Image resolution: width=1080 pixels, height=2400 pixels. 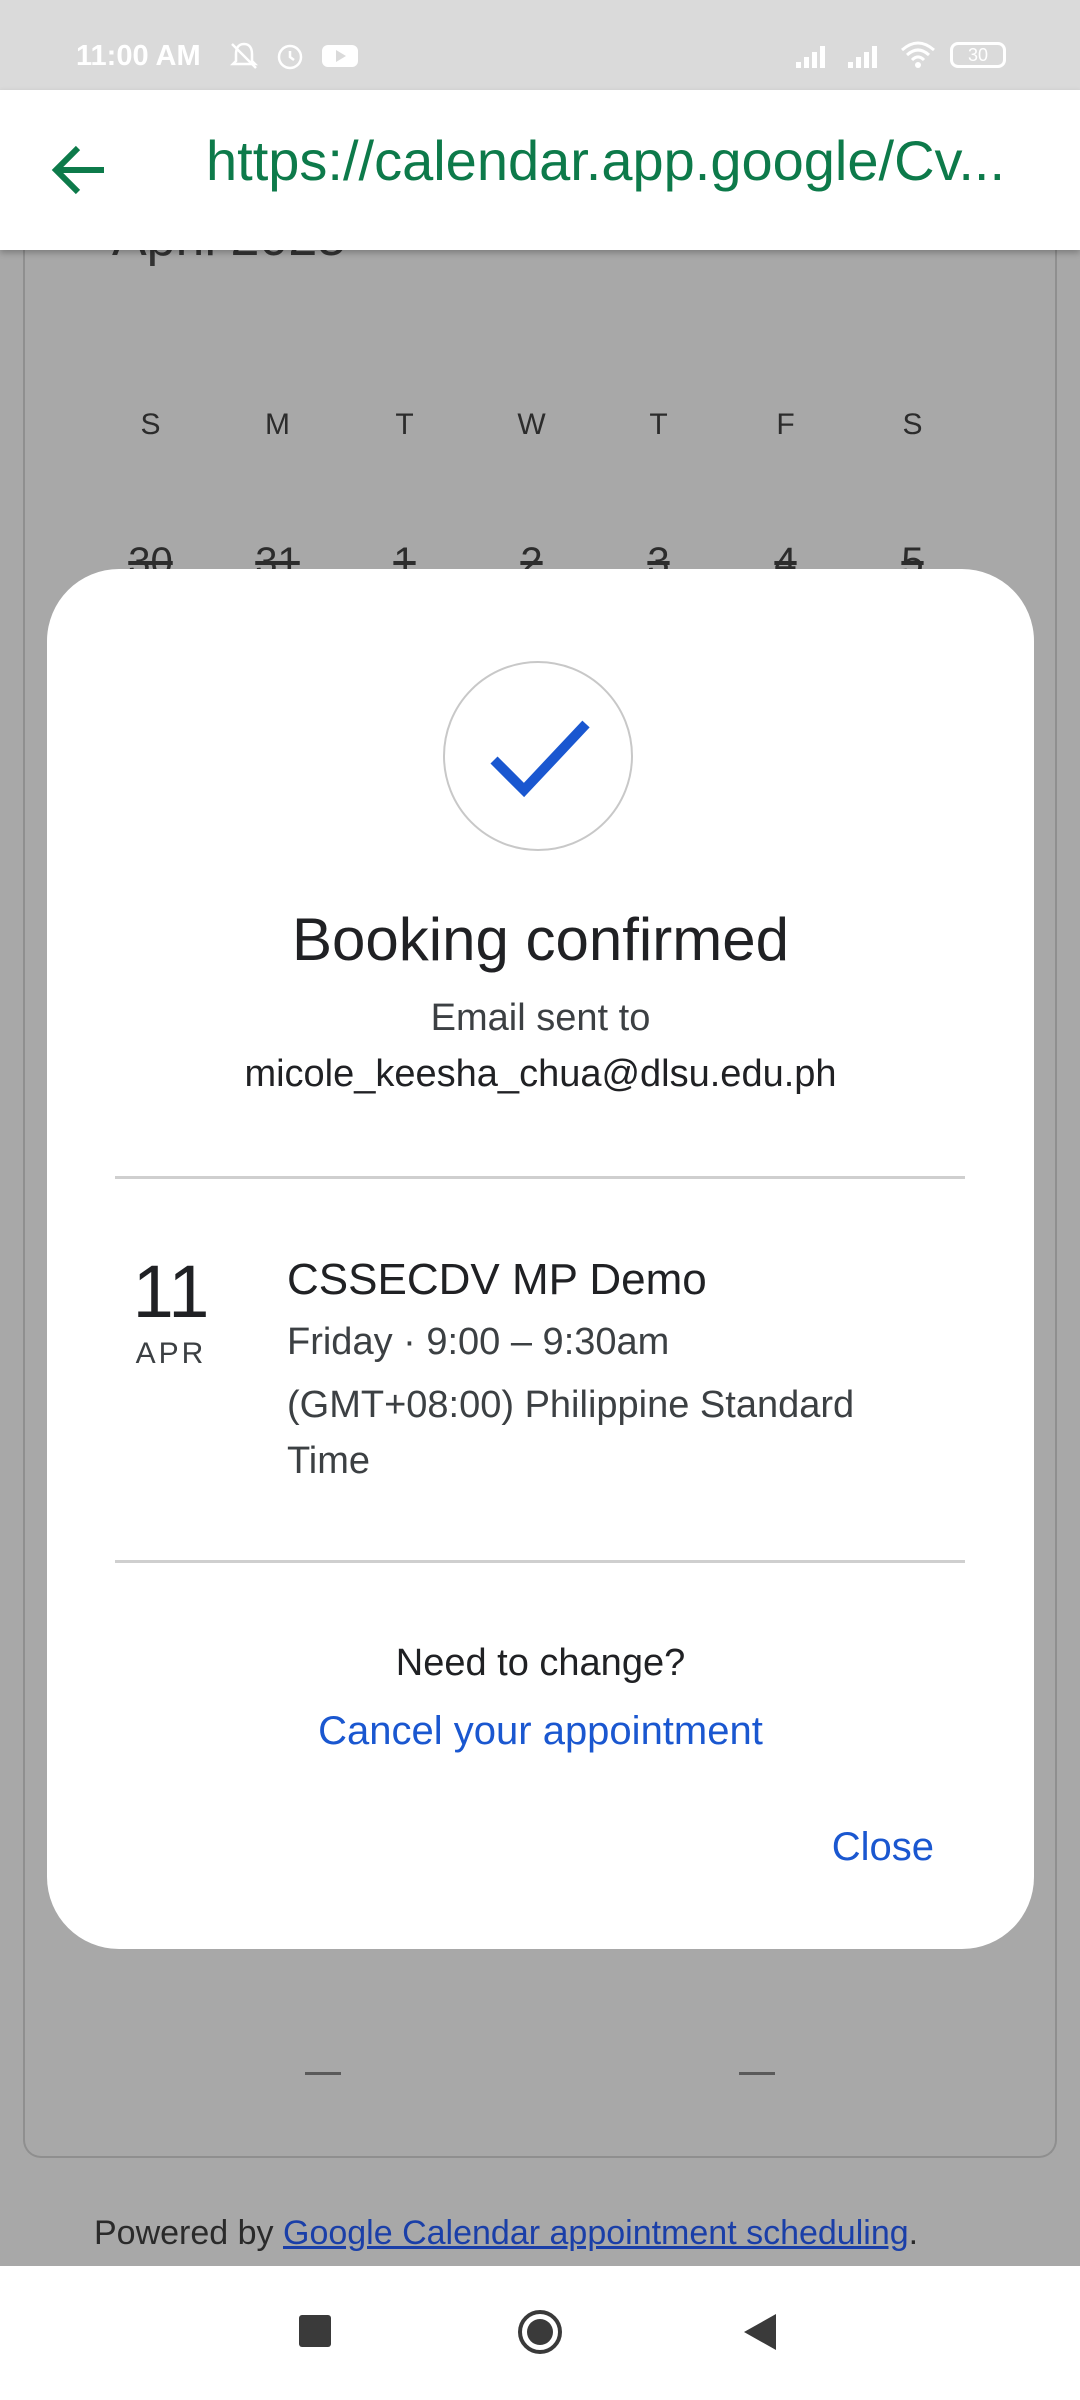 I want to click on navigation-bar, so click(x=540, y=2333).